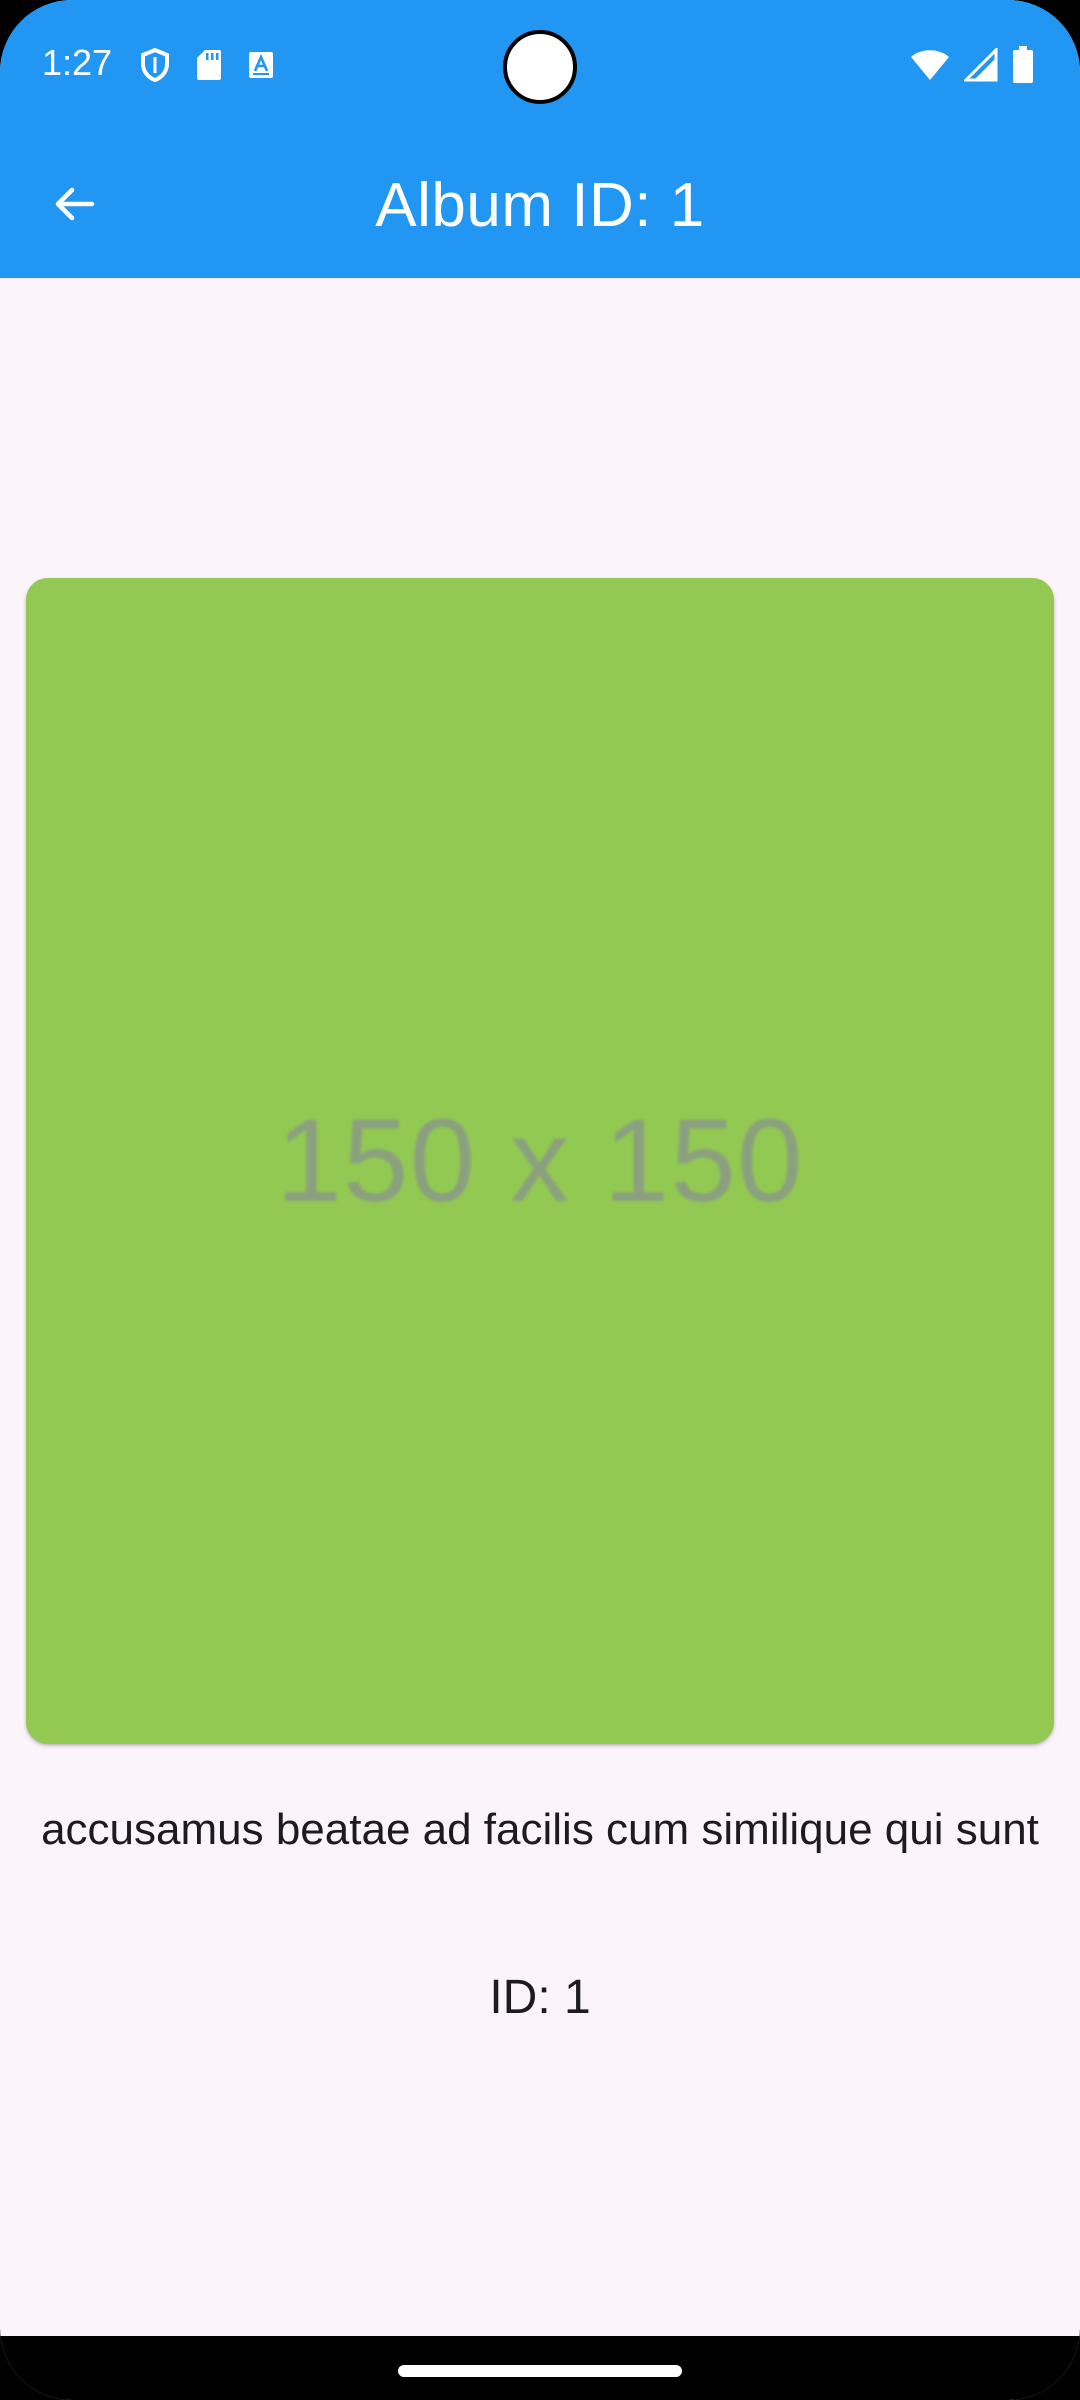 This screenshot has width=1080, height=2400. I want to click on sd-card-icon, so click(209, 65).